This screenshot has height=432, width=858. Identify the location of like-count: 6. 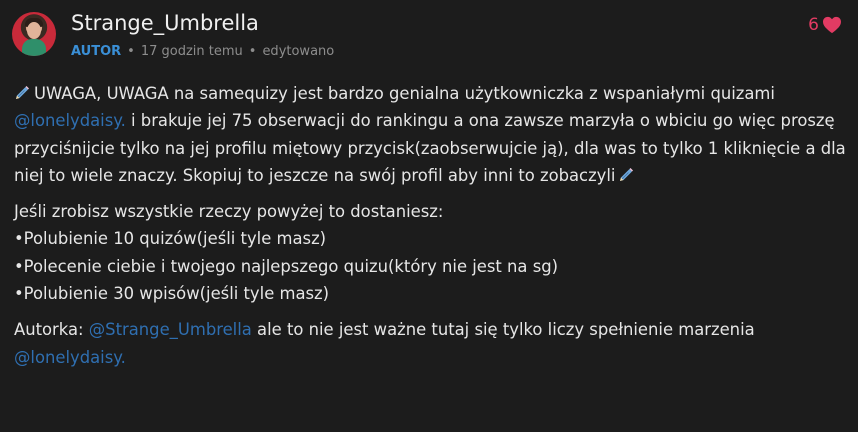
(813, 25).